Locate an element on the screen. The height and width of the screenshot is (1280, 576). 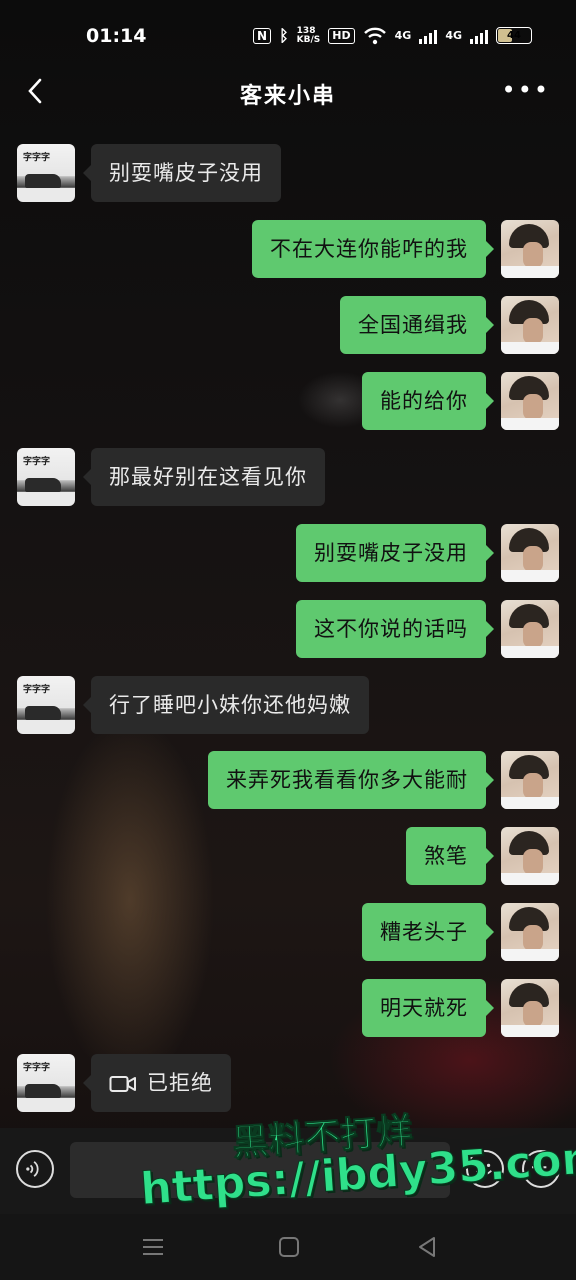
message-row: 字字字 行了睡吧小妹你还他妈嫩 is located at coordinates (288, 705).